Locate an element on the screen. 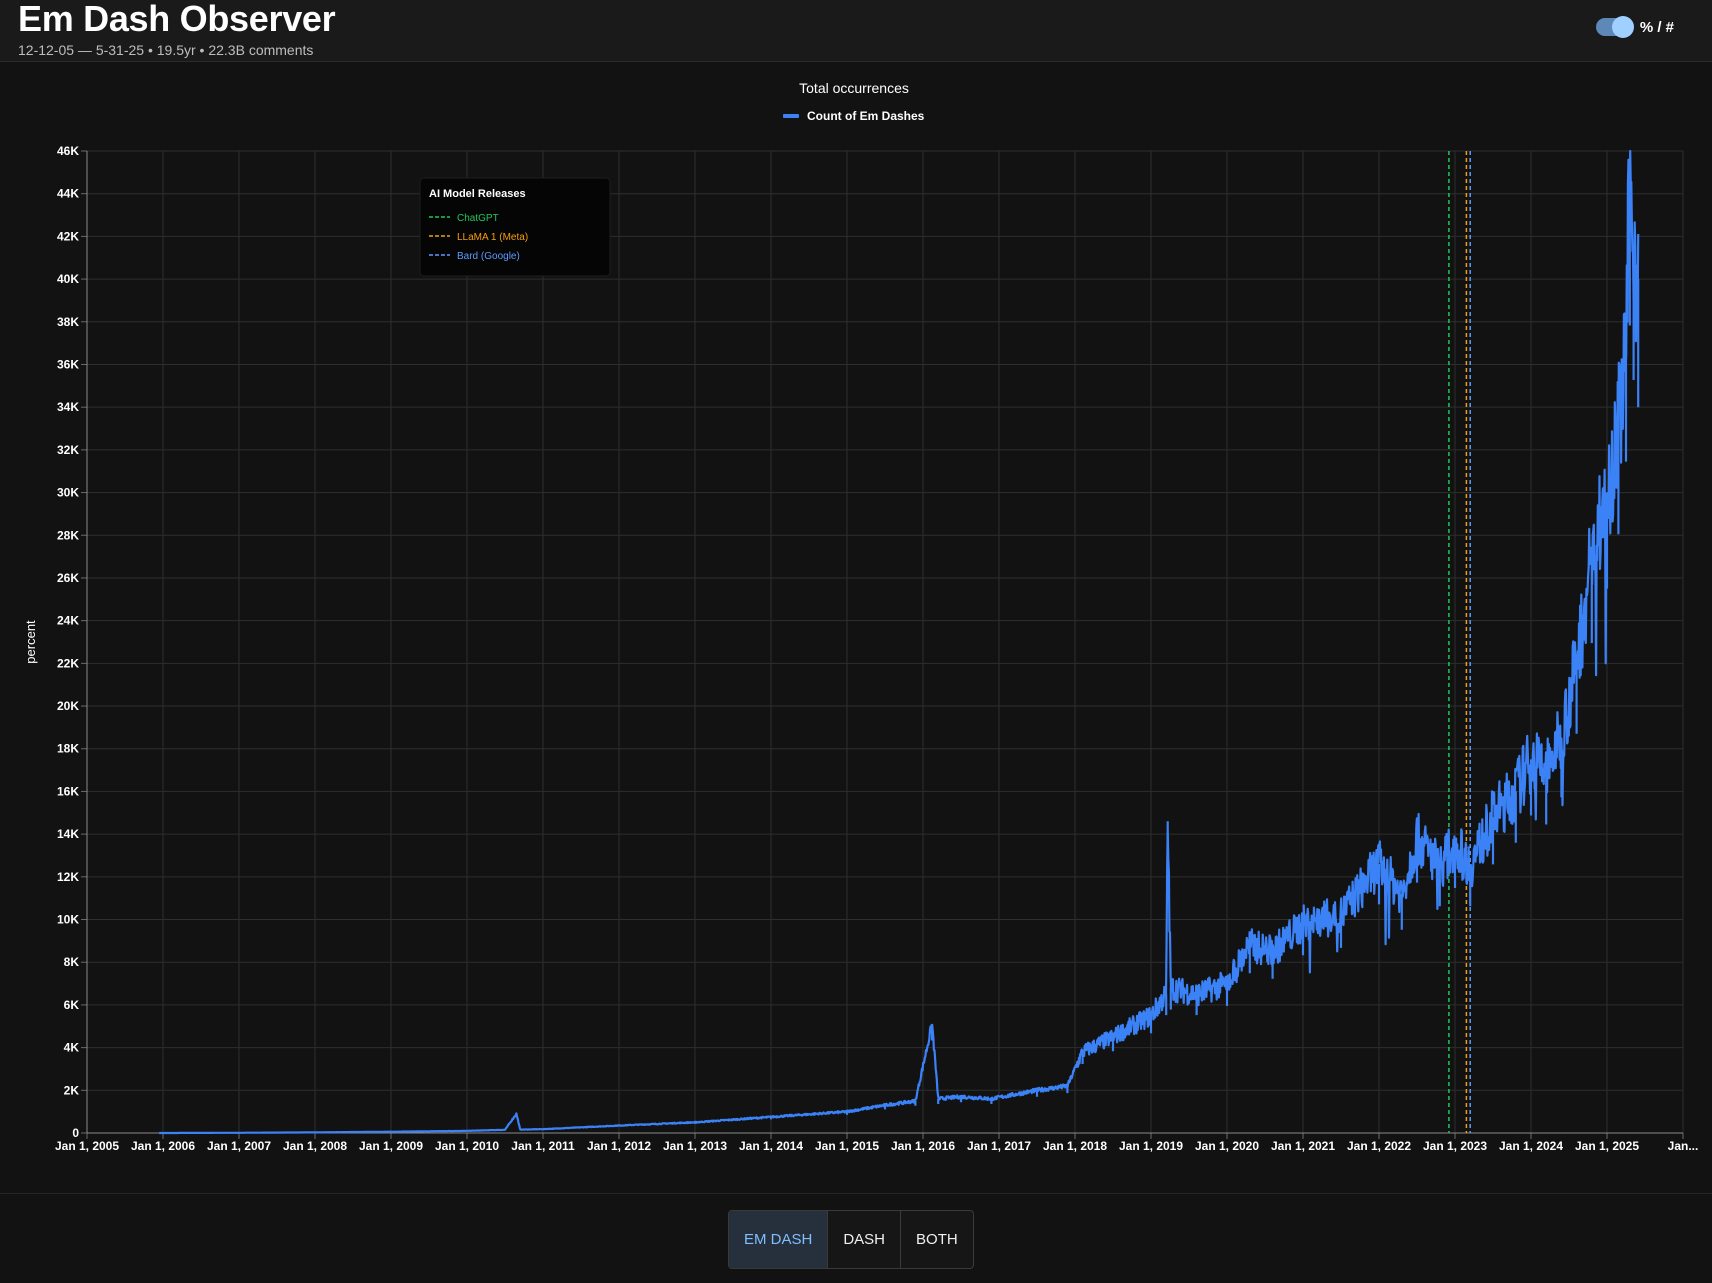  mode-toggle-group: % / # is located at coordinates (1634, 27).